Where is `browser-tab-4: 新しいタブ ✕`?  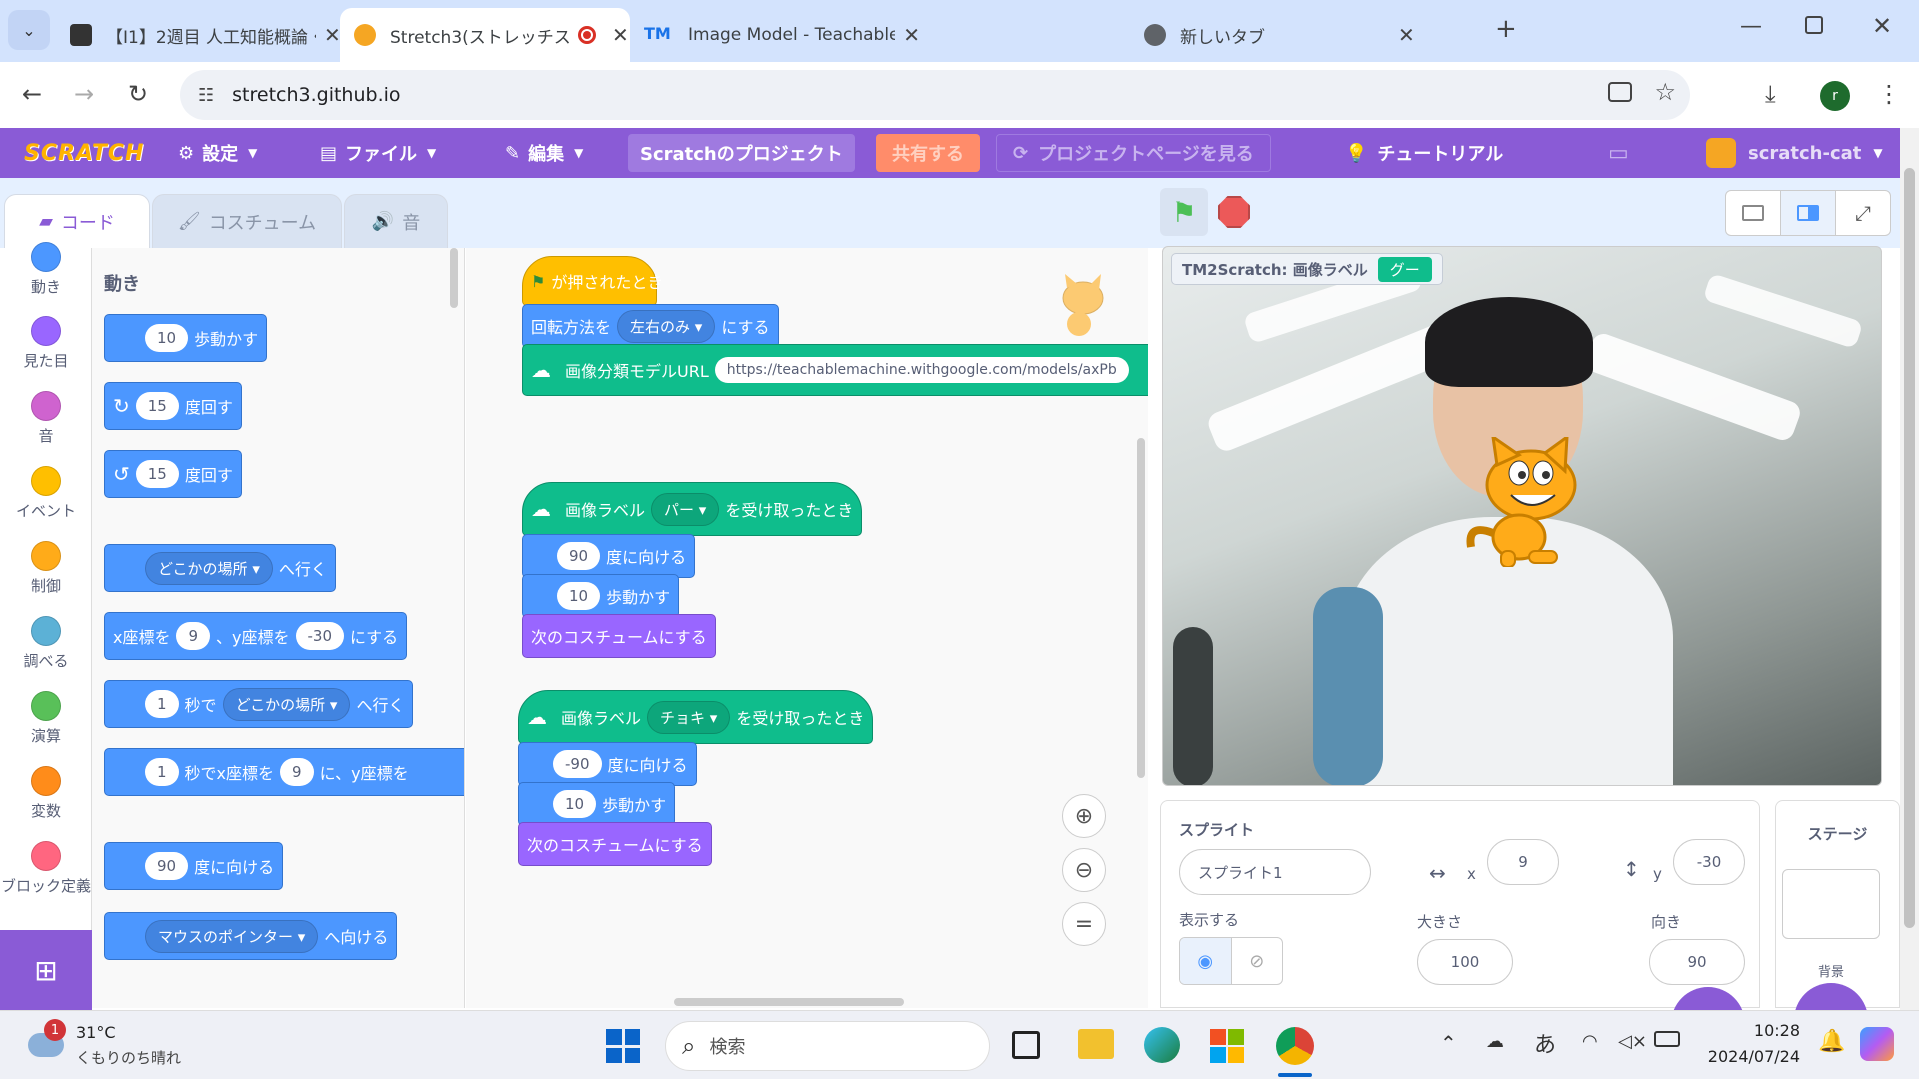
browser-tab-4: 新しいタブ ✕ is located at coordinates (1300, 35).